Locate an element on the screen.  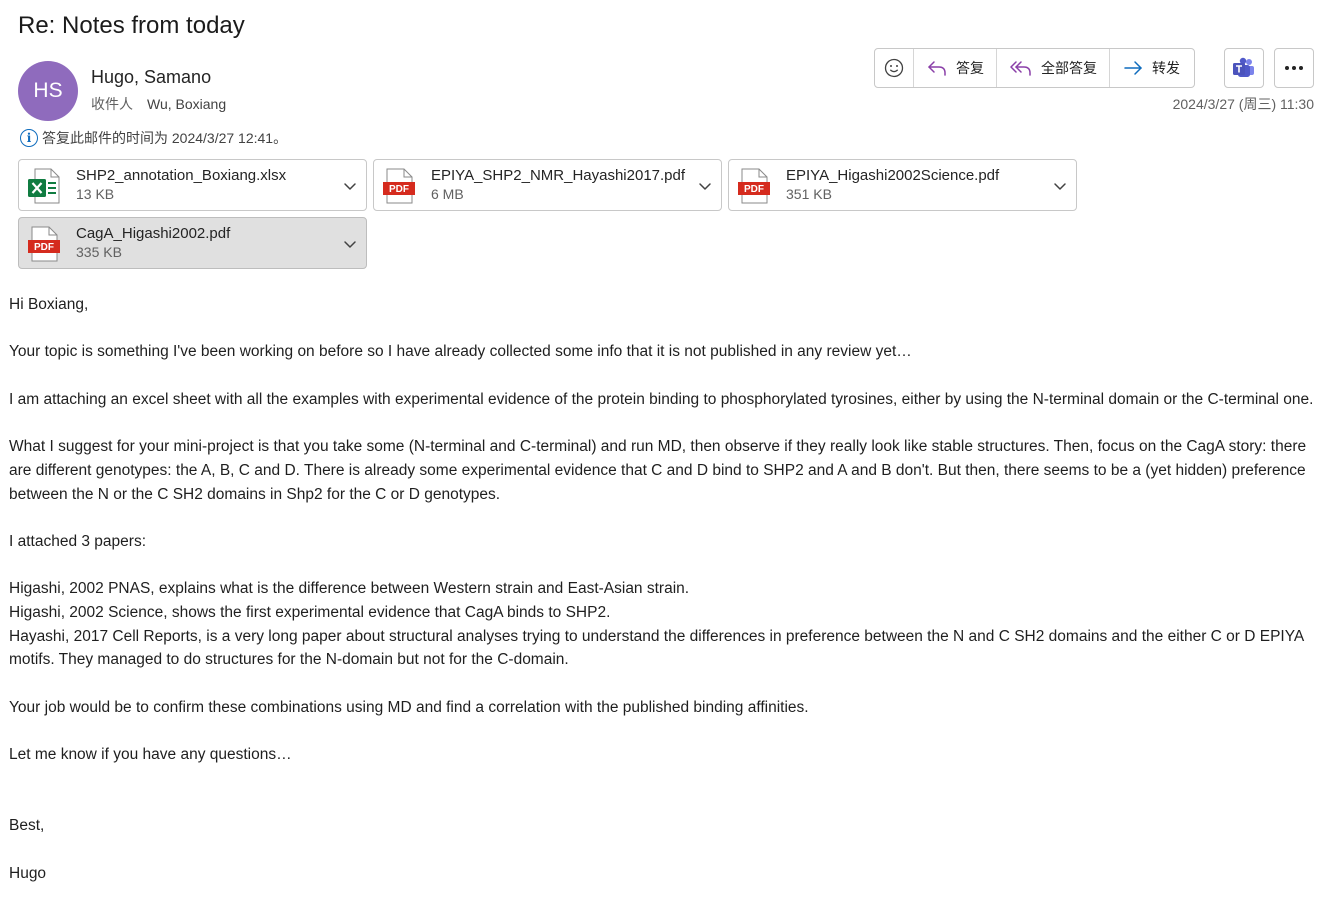
forward-button: 转发 is located at coordinates (1151, 68).